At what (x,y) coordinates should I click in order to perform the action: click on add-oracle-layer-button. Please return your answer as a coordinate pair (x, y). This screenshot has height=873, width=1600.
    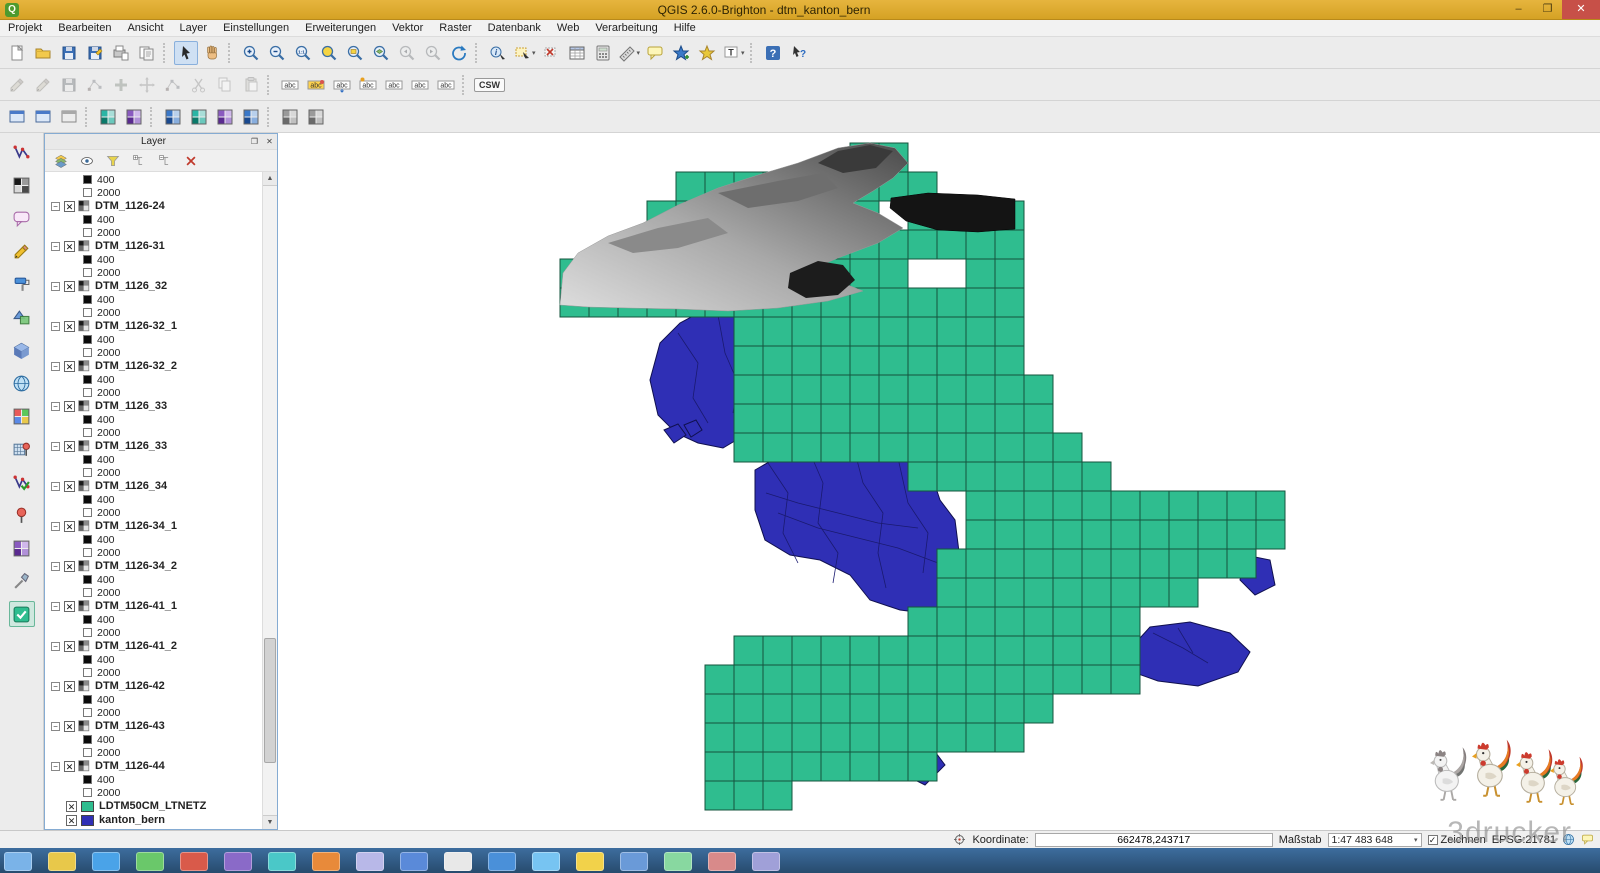
    Looking at the image, I should click on (22, 317).